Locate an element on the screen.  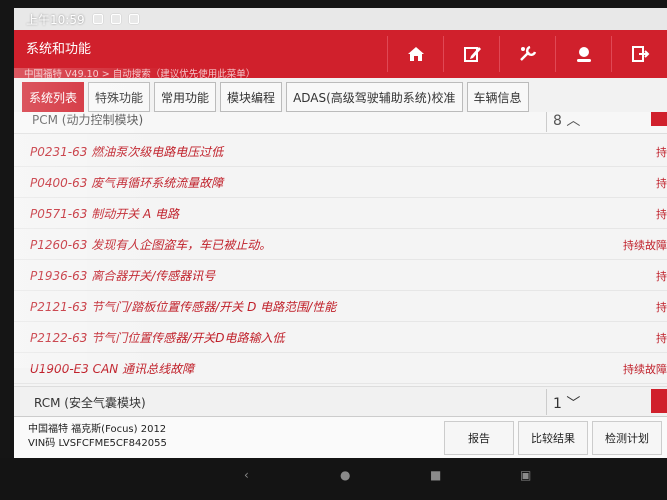
tab-adas-calibration: ADAS(高级驾驶辅助系统)校准 is located at coordinates (374, 97).